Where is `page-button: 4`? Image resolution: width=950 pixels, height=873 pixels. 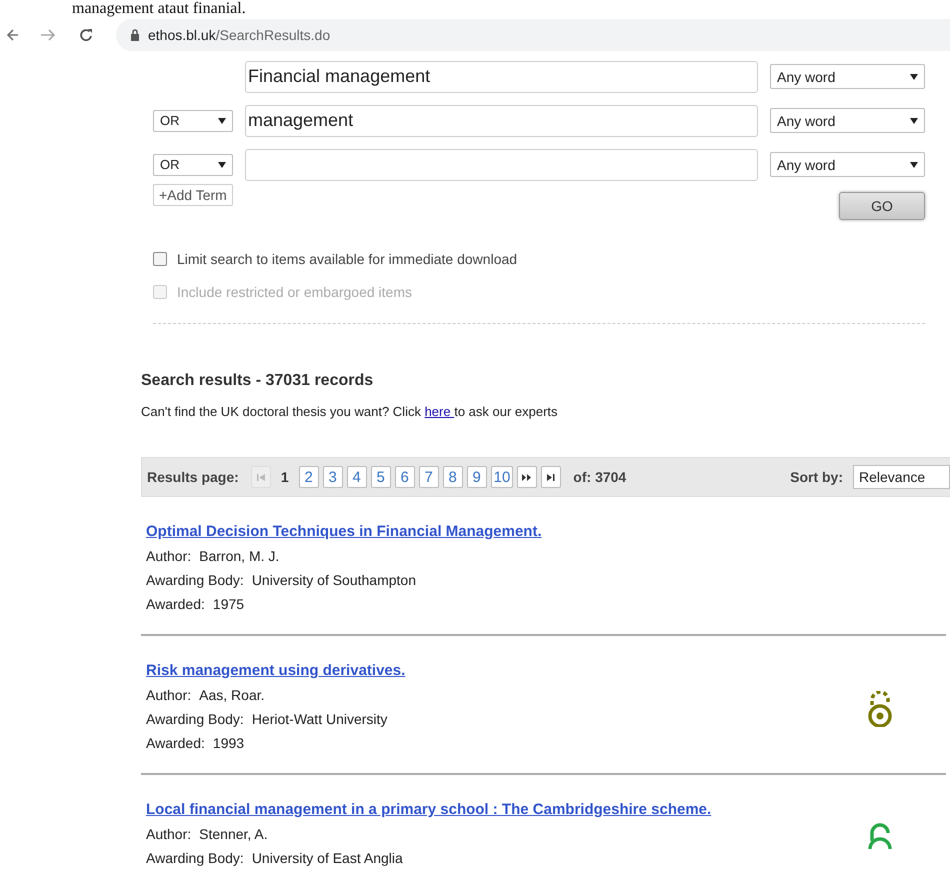 page-button: 4 is located at coordinates (356, 477).